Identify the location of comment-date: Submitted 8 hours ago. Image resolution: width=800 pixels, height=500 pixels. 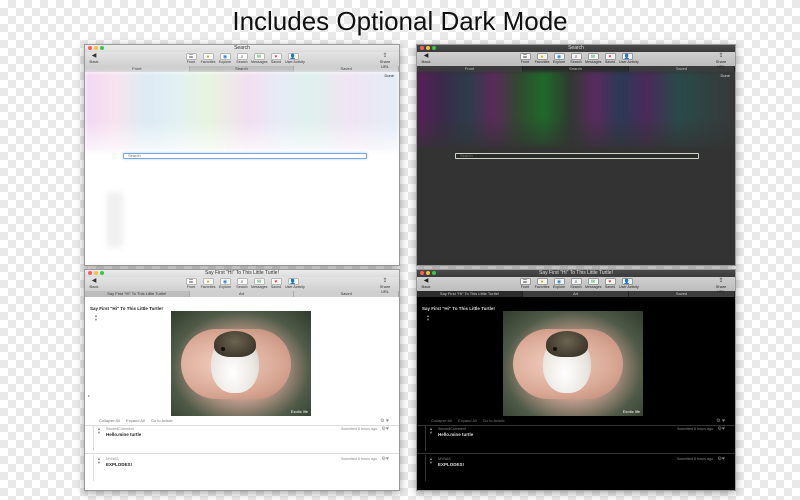
(694, 459).